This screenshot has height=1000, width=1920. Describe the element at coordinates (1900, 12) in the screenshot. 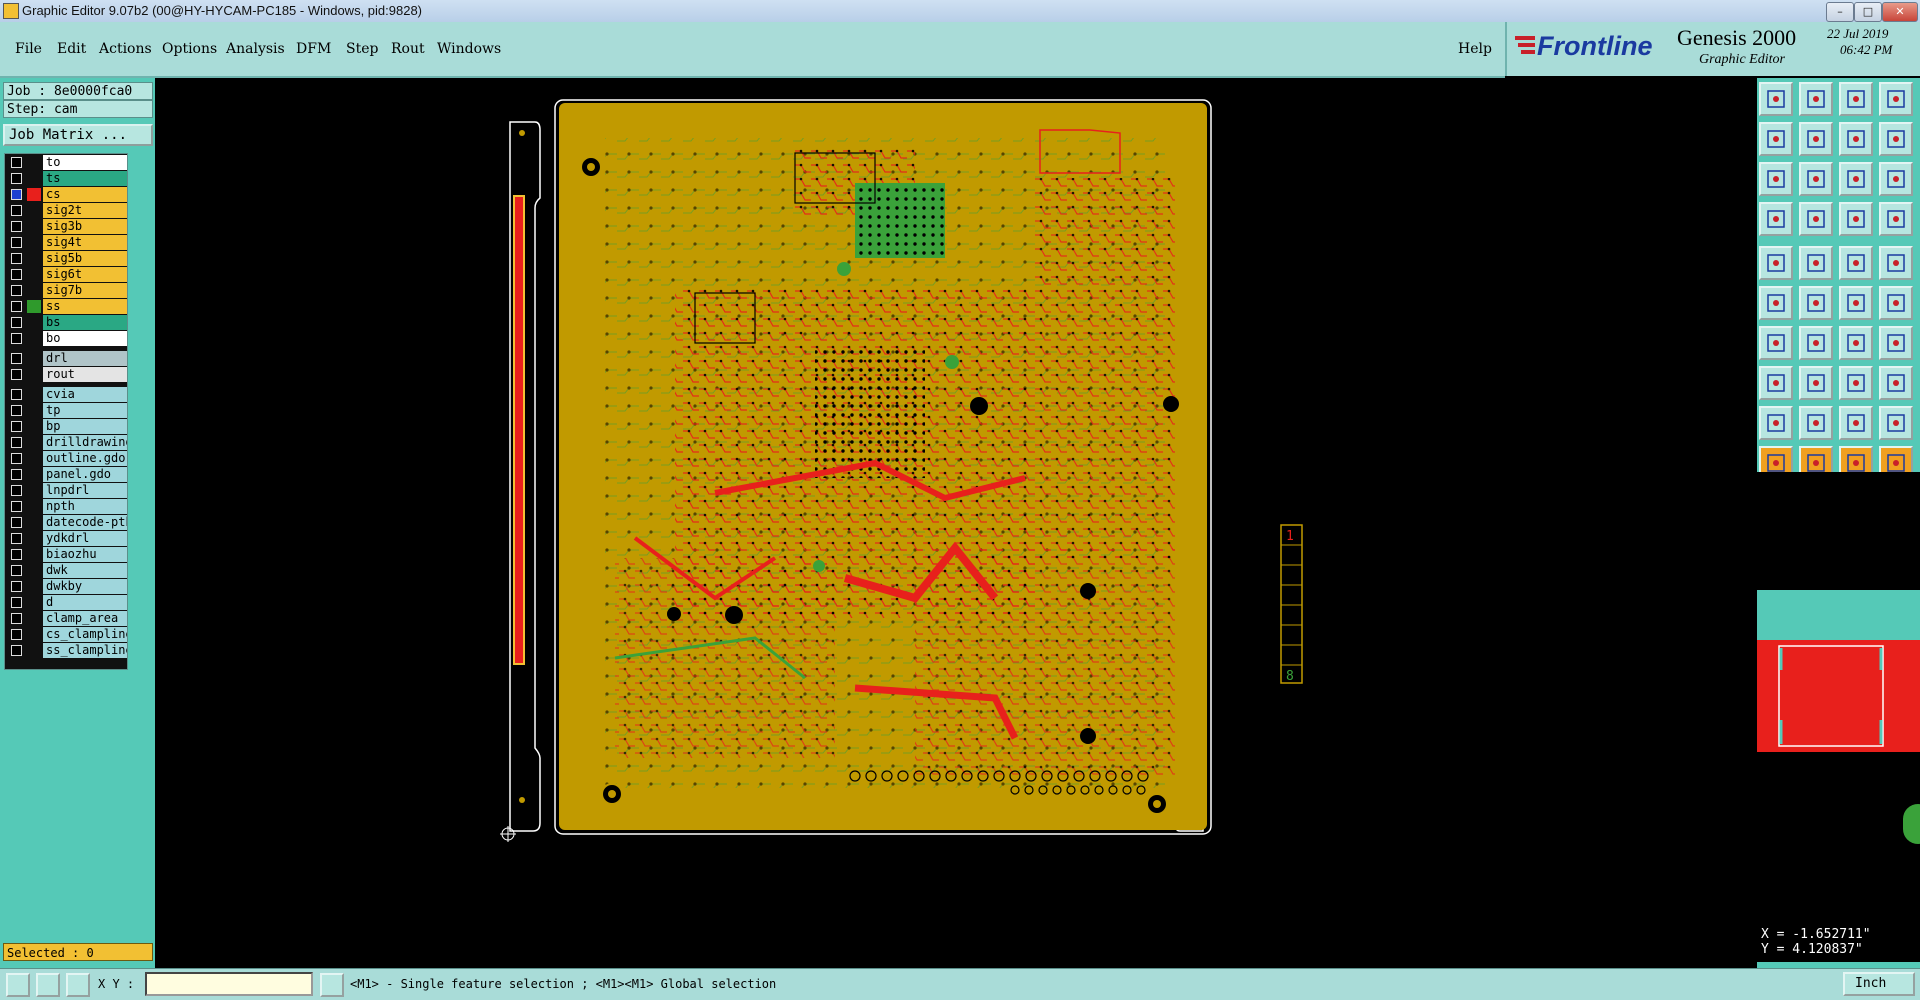

I see `close-button: ✕` at that location.